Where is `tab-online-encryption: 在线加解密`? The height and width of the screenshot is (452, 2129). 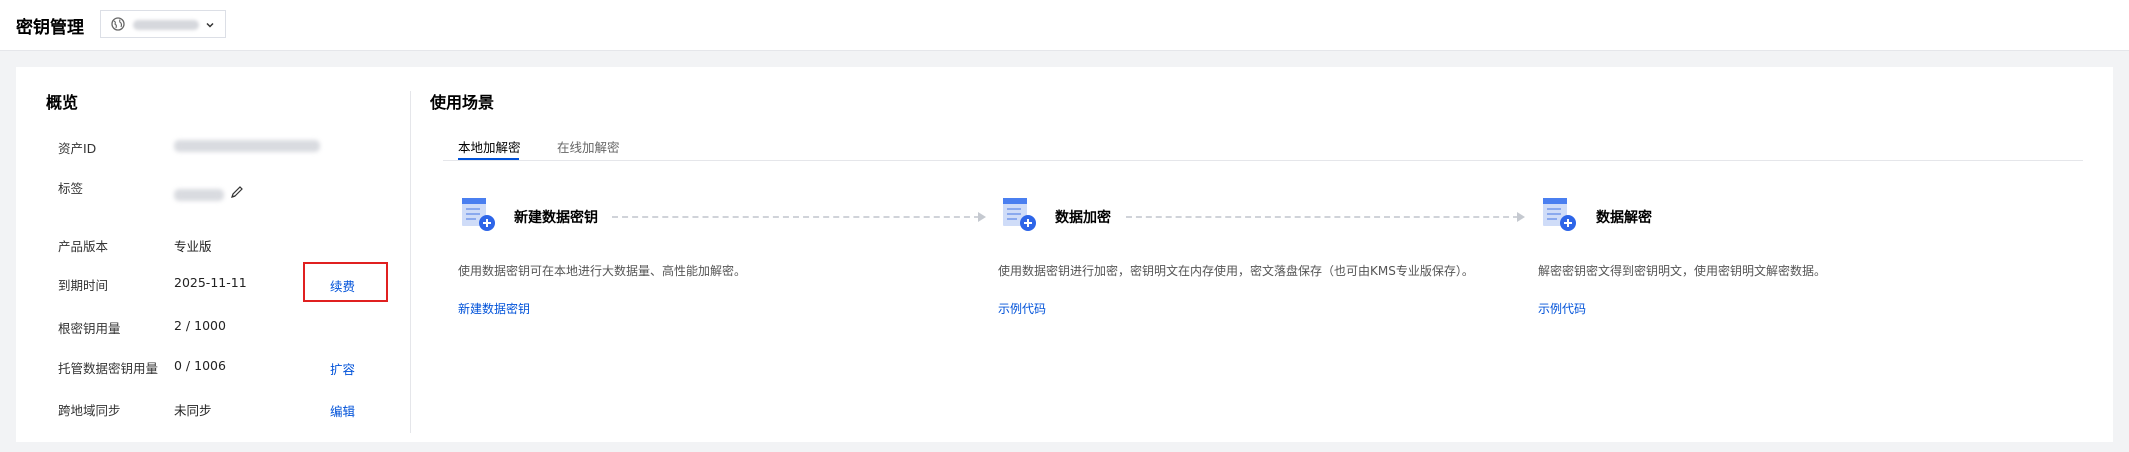
tab-online-encryption: 在线加解密 is located at coordinates (588, 146).